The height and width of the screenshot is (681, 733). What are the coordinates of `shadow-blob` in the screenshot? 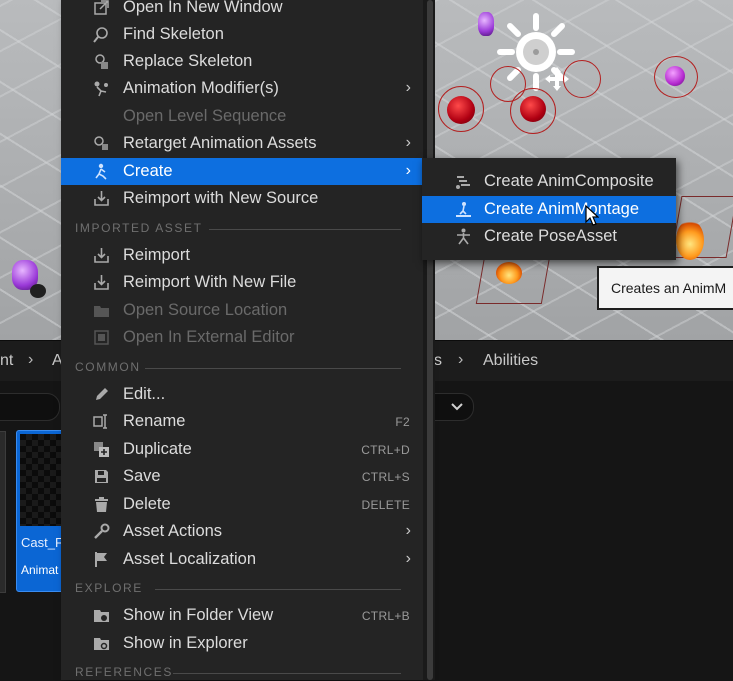 It's located at (38, 291).